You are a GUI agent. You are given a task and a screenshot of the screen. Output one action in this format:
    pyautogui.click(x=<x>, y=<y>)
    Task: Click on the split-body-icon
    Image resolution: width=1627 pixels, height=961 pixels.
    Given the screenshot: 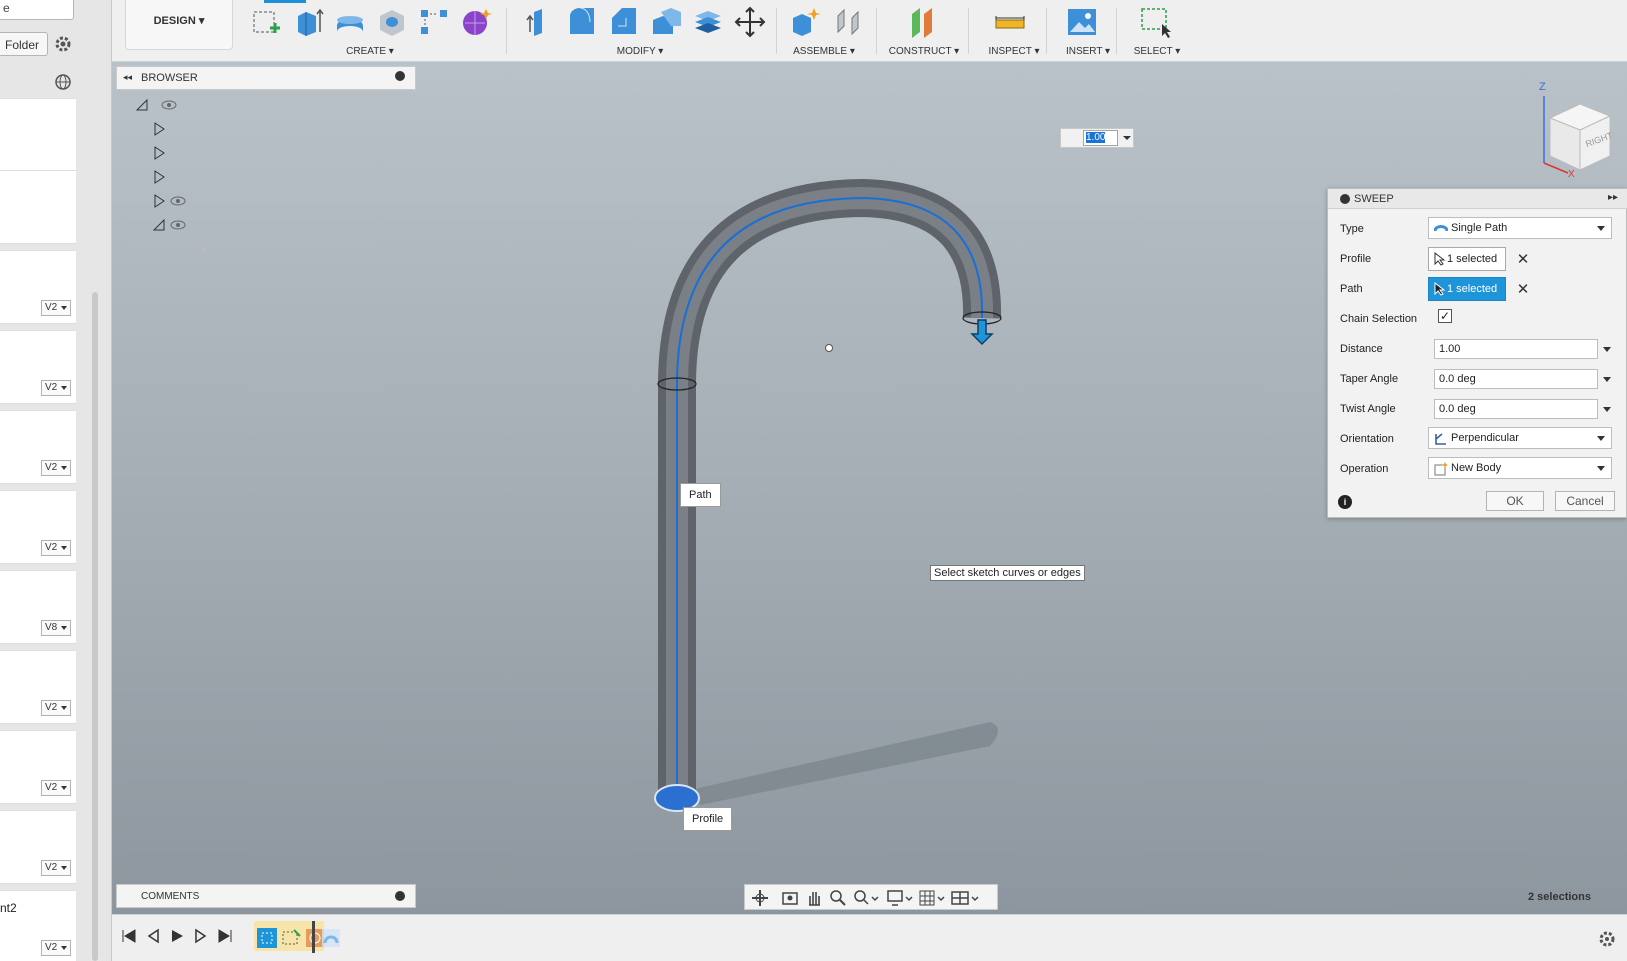 What is the action you would take?
    pyautogui.click(x=708, y=22)
    